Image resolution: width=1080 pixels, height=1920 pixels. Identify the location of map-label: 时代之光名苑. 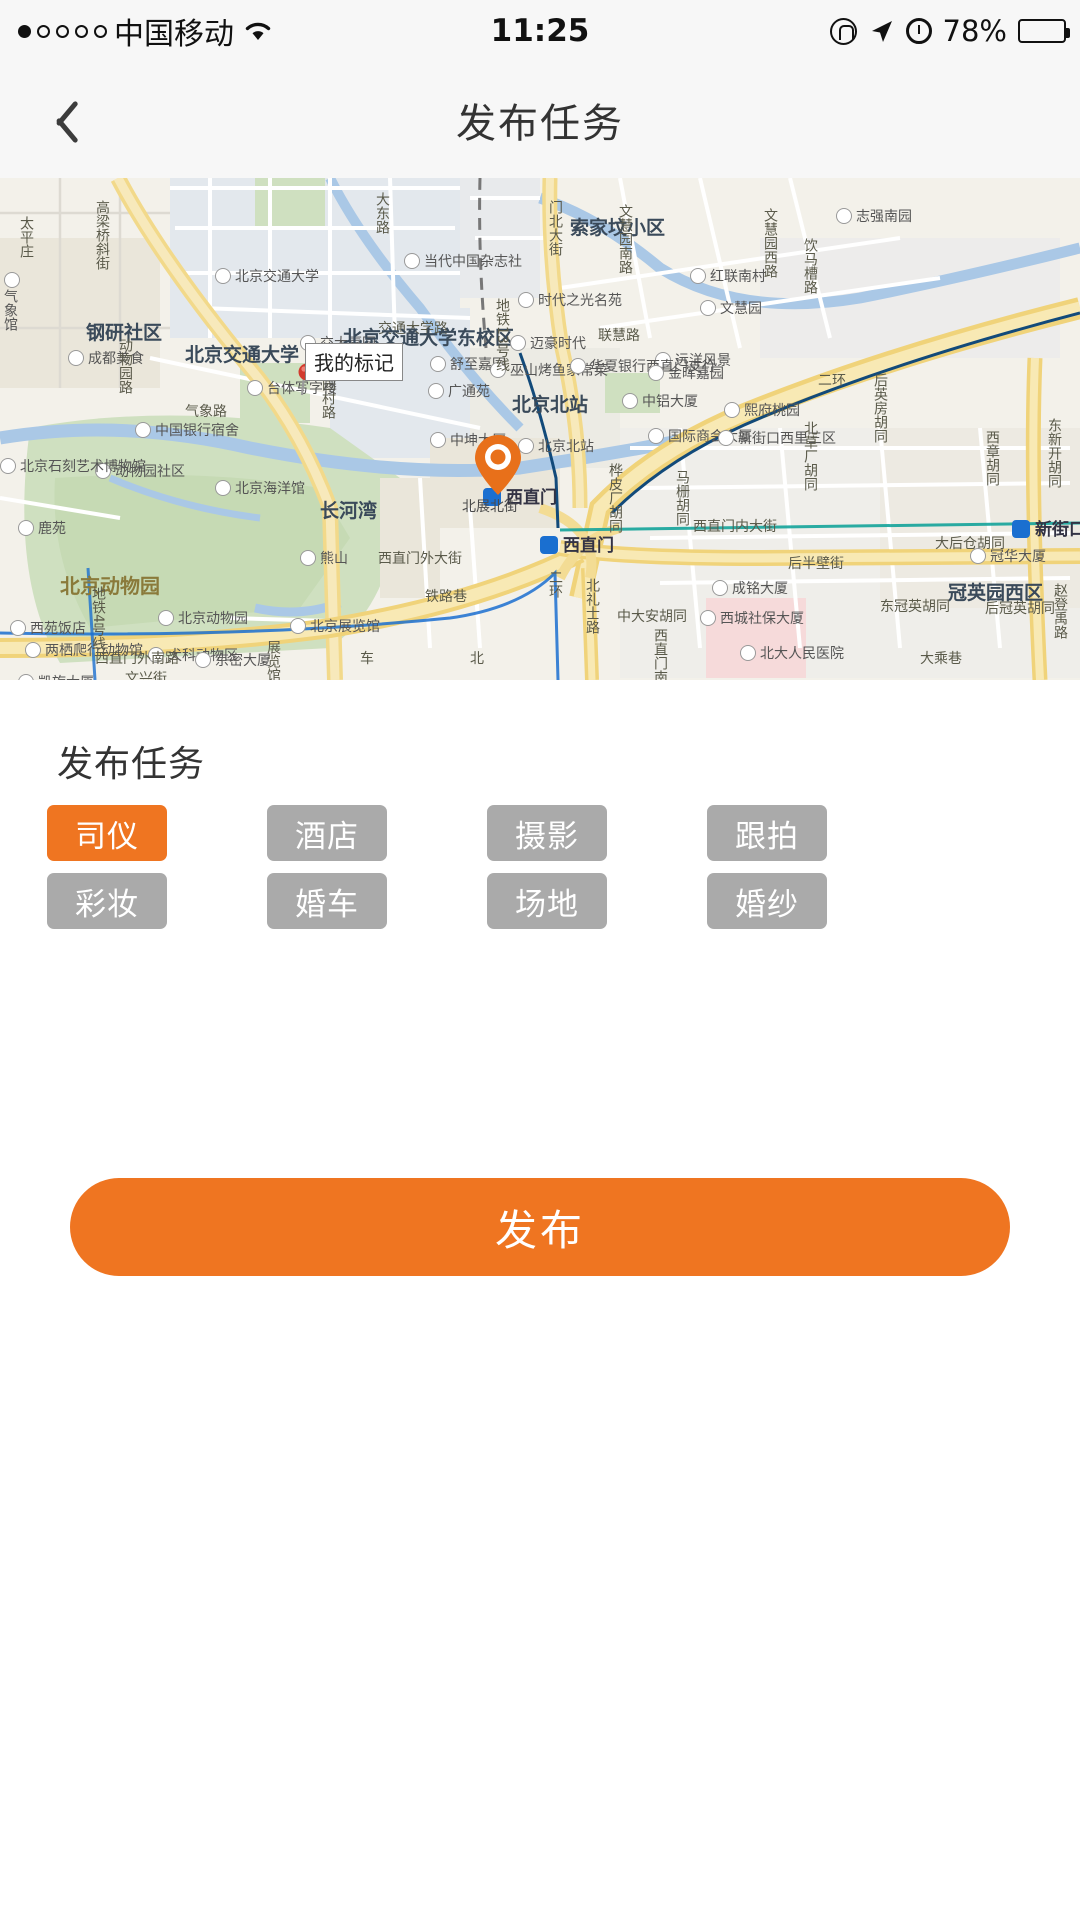
(570, 300).